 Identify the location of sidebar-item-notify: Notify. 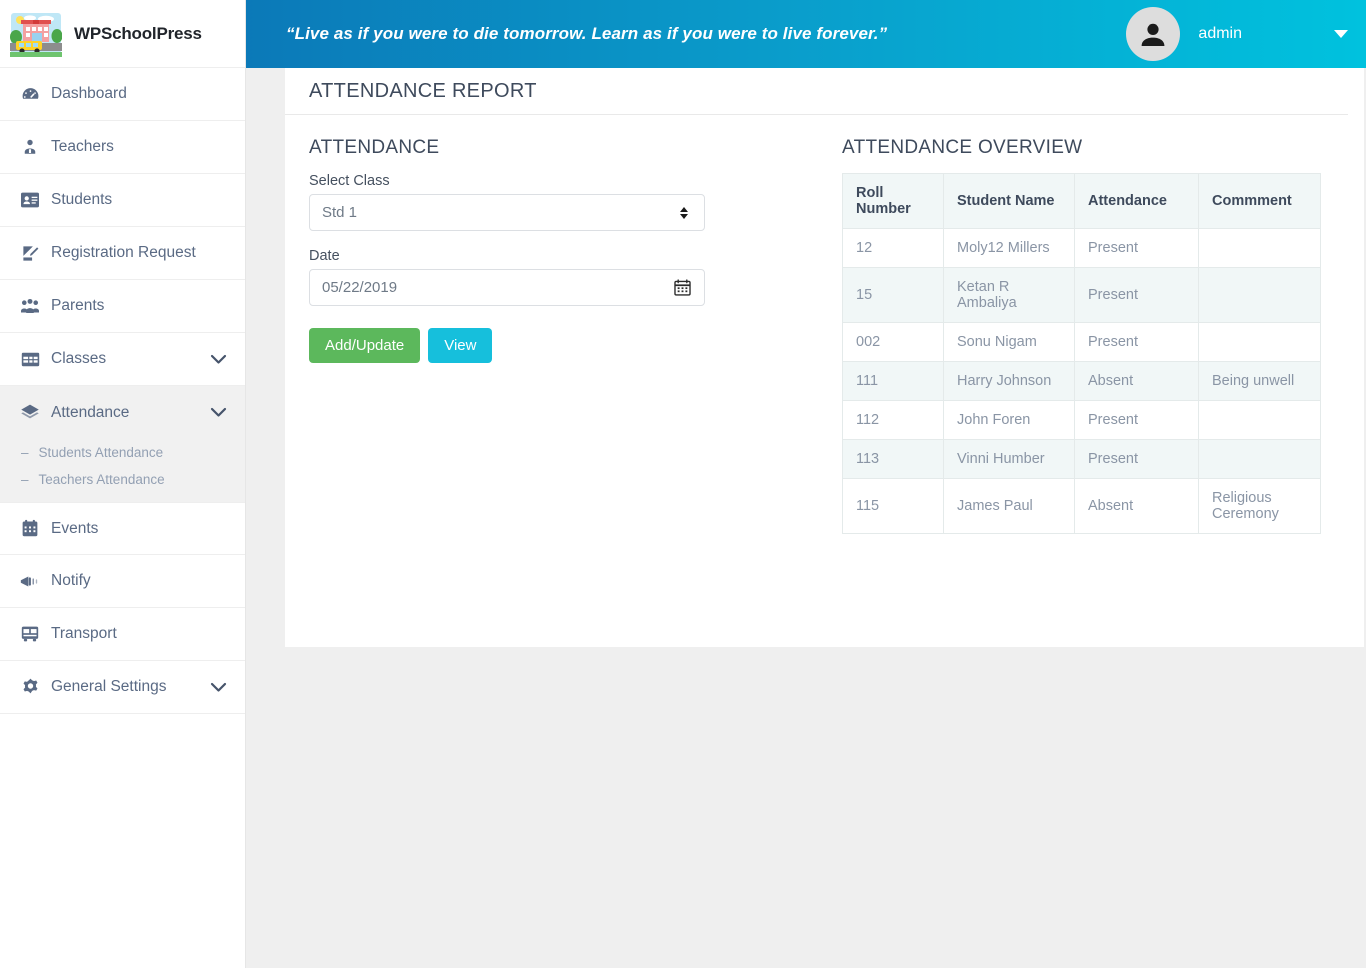
(122, 581).